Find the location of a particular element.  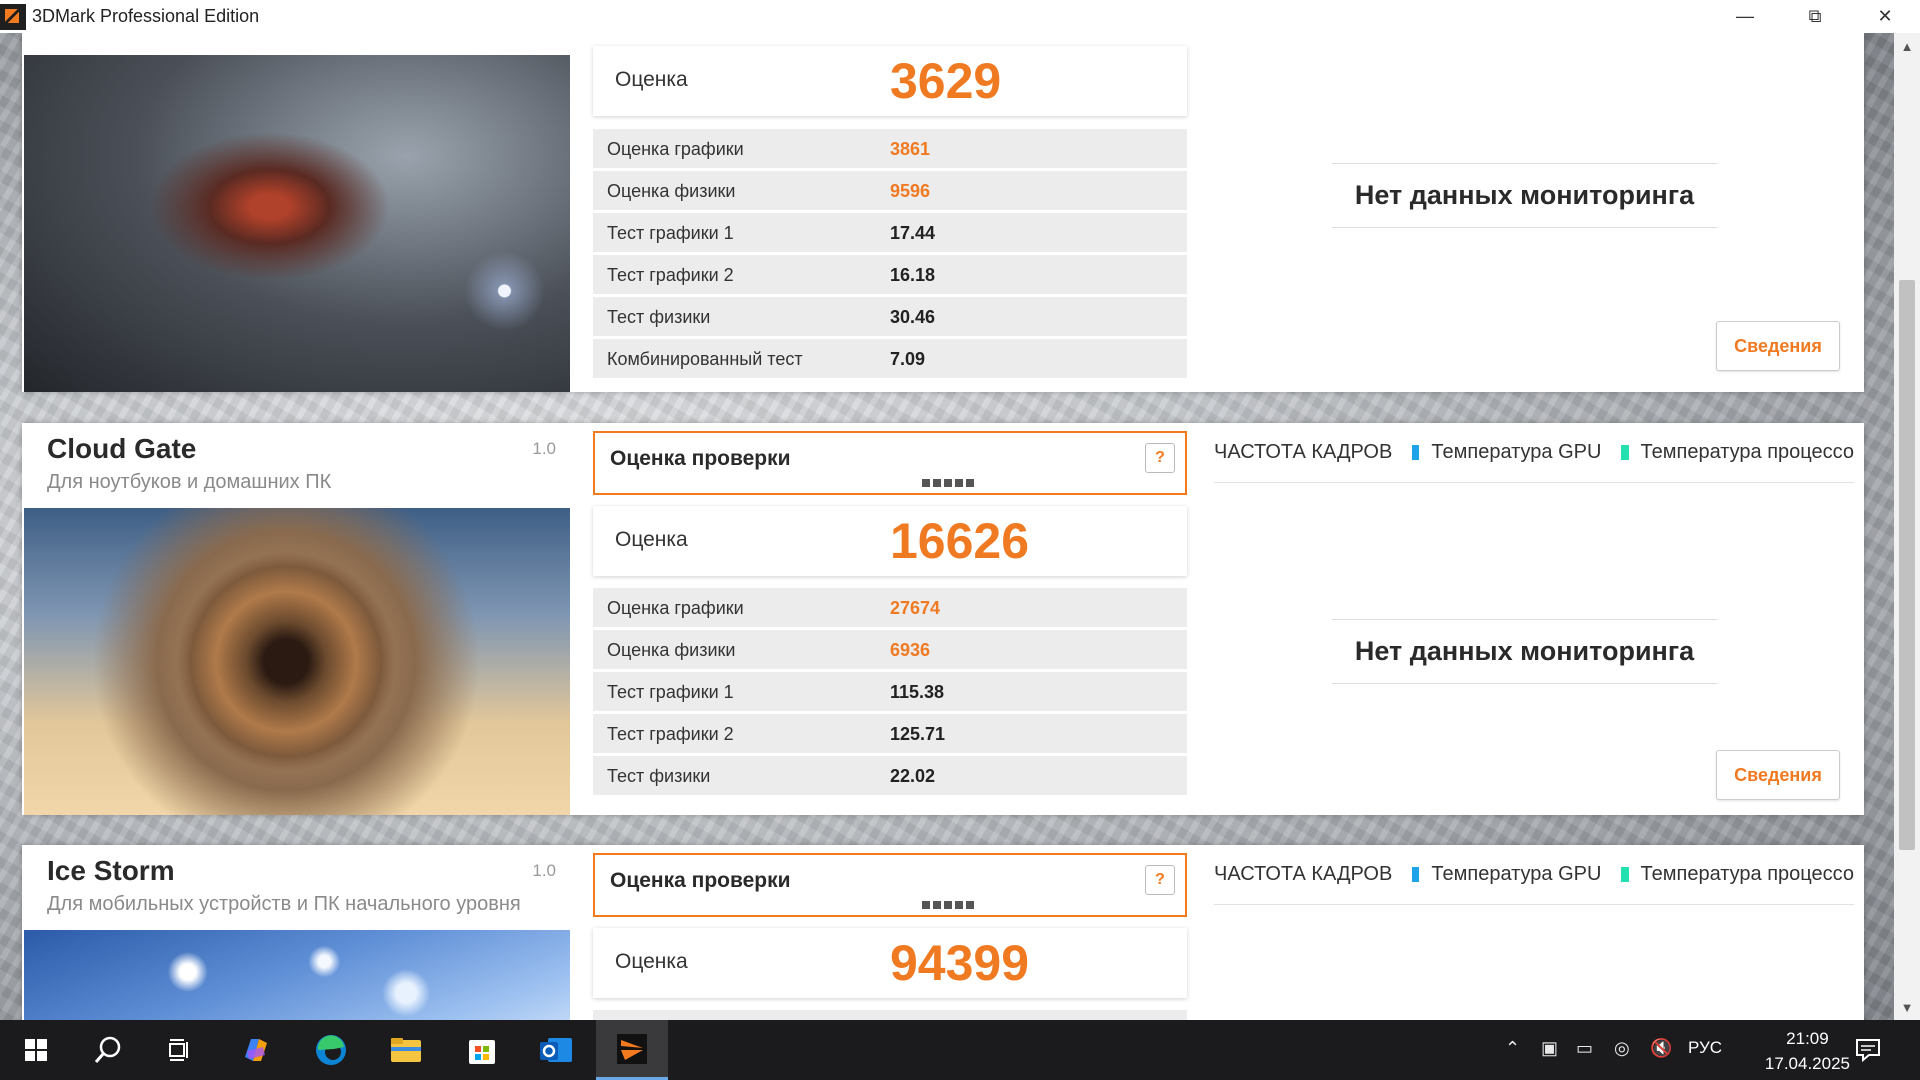

result-row: Оценка графики 27674 is located at coordinates (890, 607).